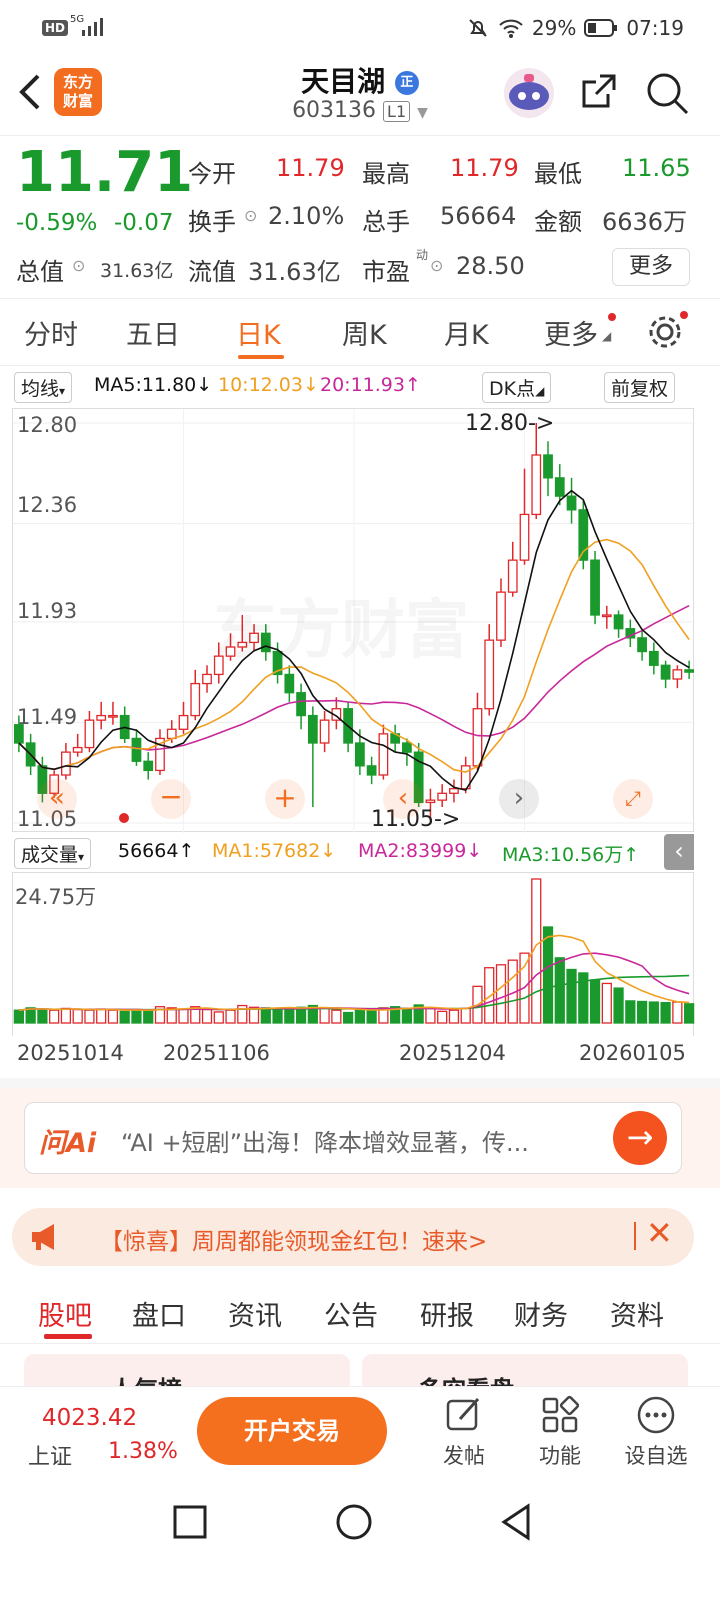  I want to click on fullscreen-icon: ⤢, so click(633, 799).